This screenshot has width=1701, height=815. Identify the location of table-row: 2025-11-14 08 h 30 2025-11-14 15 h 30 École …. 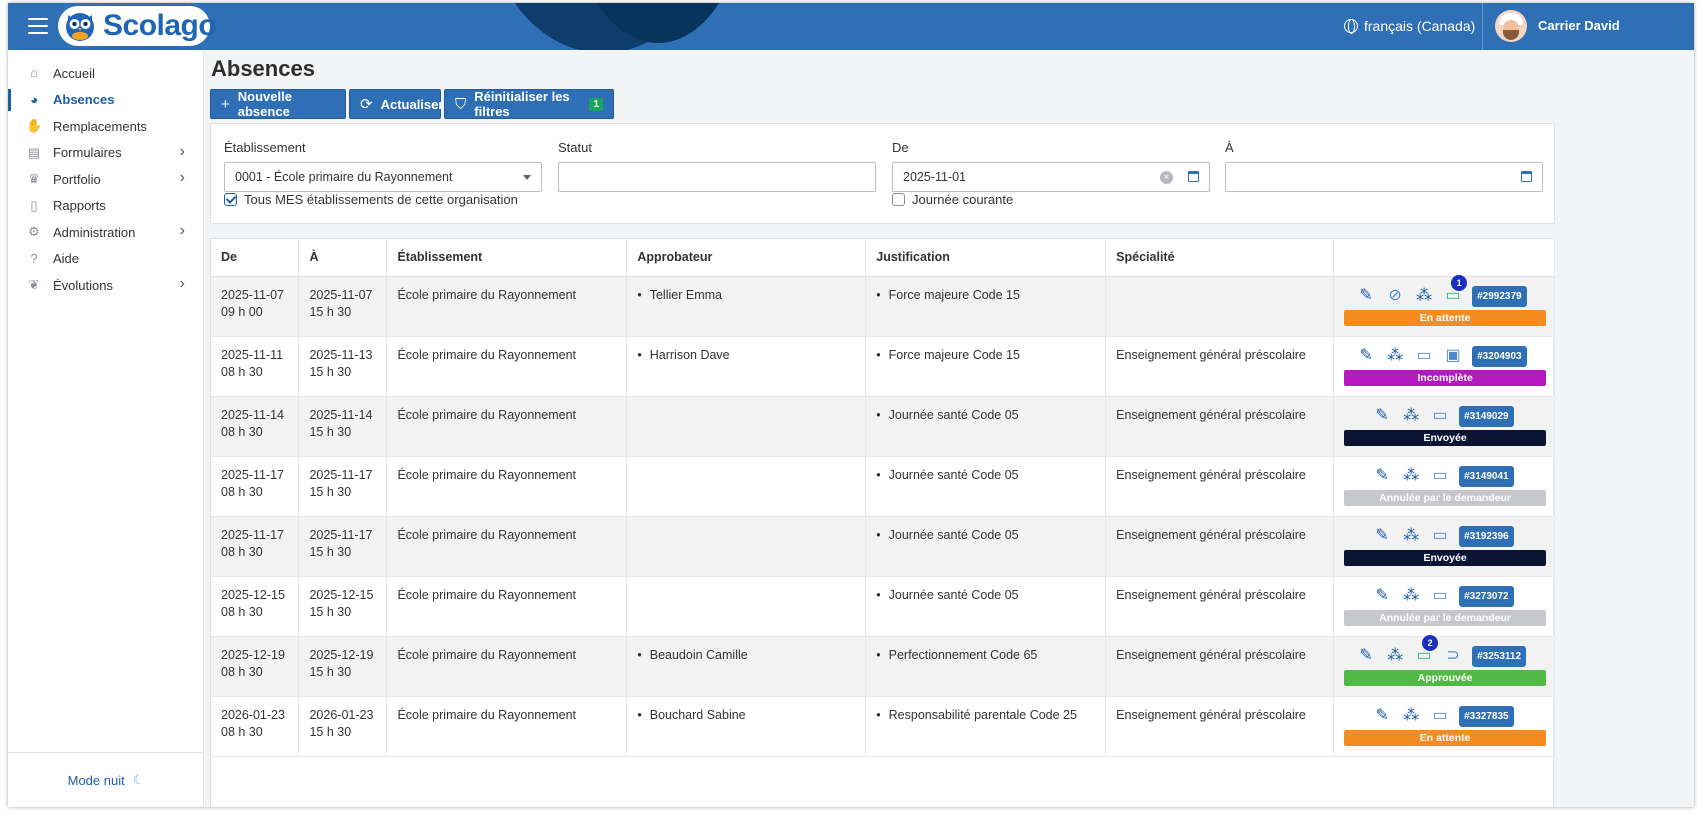
(883, 426).